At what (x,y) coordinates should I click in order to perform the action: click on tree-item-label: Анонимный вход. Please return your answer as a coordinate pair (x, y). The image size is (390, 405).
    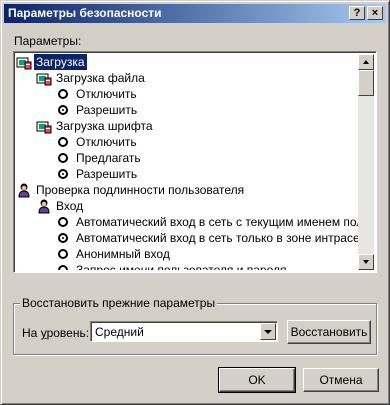
    Looking at the image, I should click on (123, 254).